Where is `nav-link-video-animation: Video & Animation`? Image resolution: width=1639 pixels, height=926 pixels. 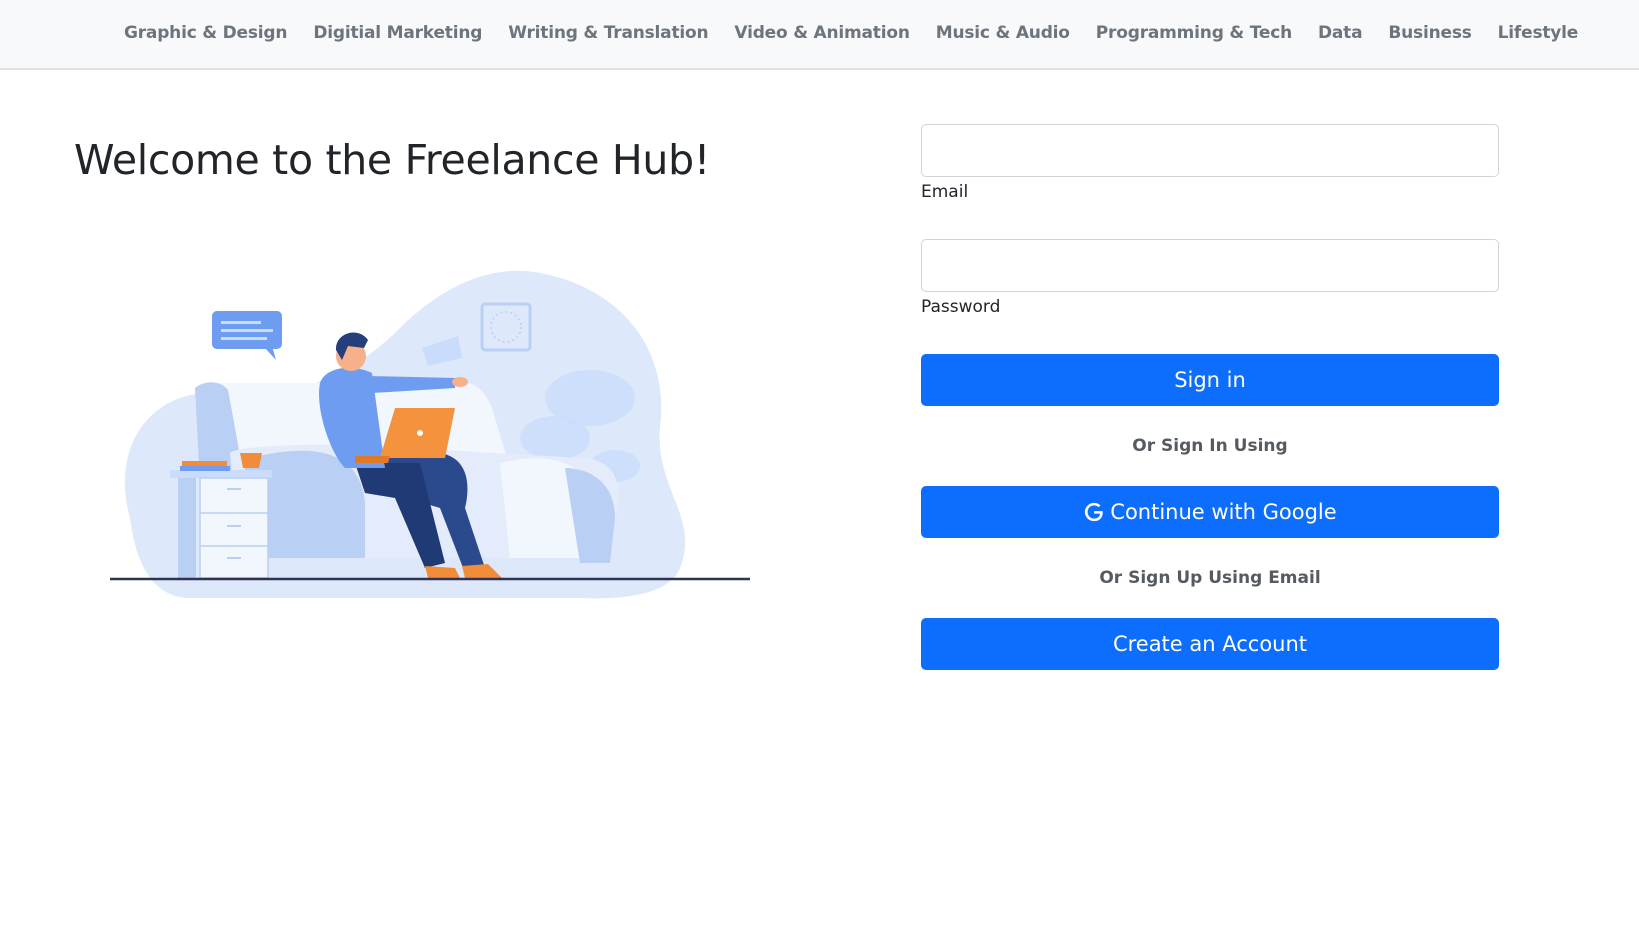 nav-link-video-animation: Video & Animation is located at coordinates (822, 33).